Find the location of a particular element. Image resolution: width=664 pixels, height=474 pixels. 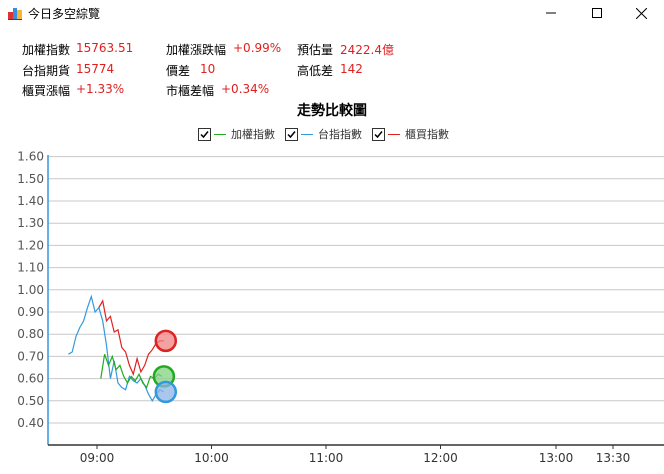

x-tick-label: 11:00 is located at coordinates (326, 458).